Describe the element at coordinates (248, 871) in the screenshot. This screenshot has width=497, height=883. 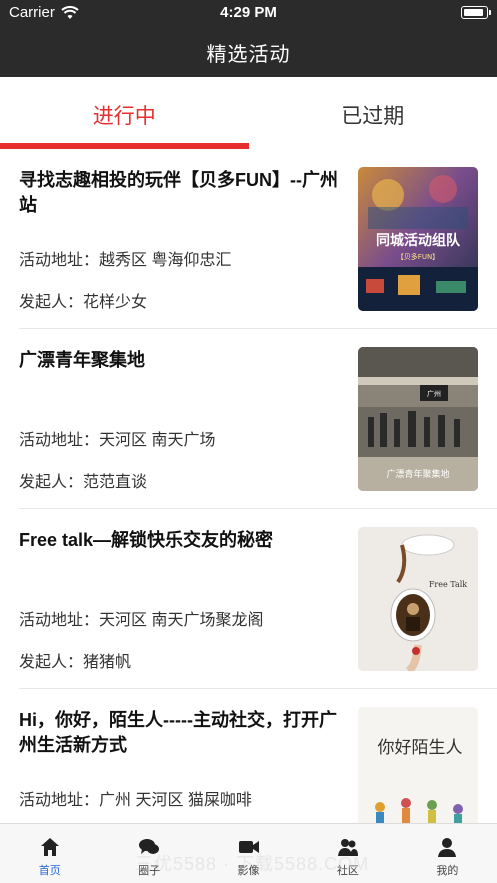
I see `tabbar-video-label: 影像` at that location.